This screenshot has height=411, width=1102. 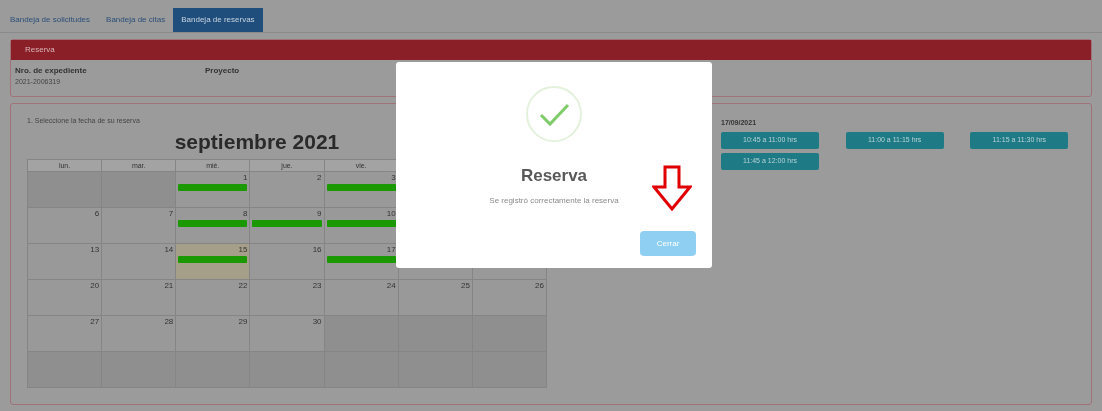 What do you see at coordinates (65, 297) in the screenshot?
I see `calendar-cell: 20` at bounding box center [65, 297].